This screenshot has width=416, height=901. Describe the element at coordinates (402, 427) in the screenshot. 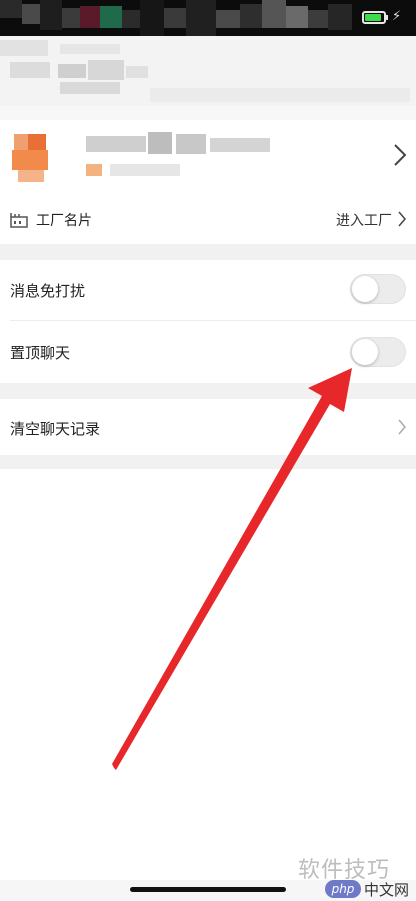

I see `clear-chat-chevron-icon` at that location.